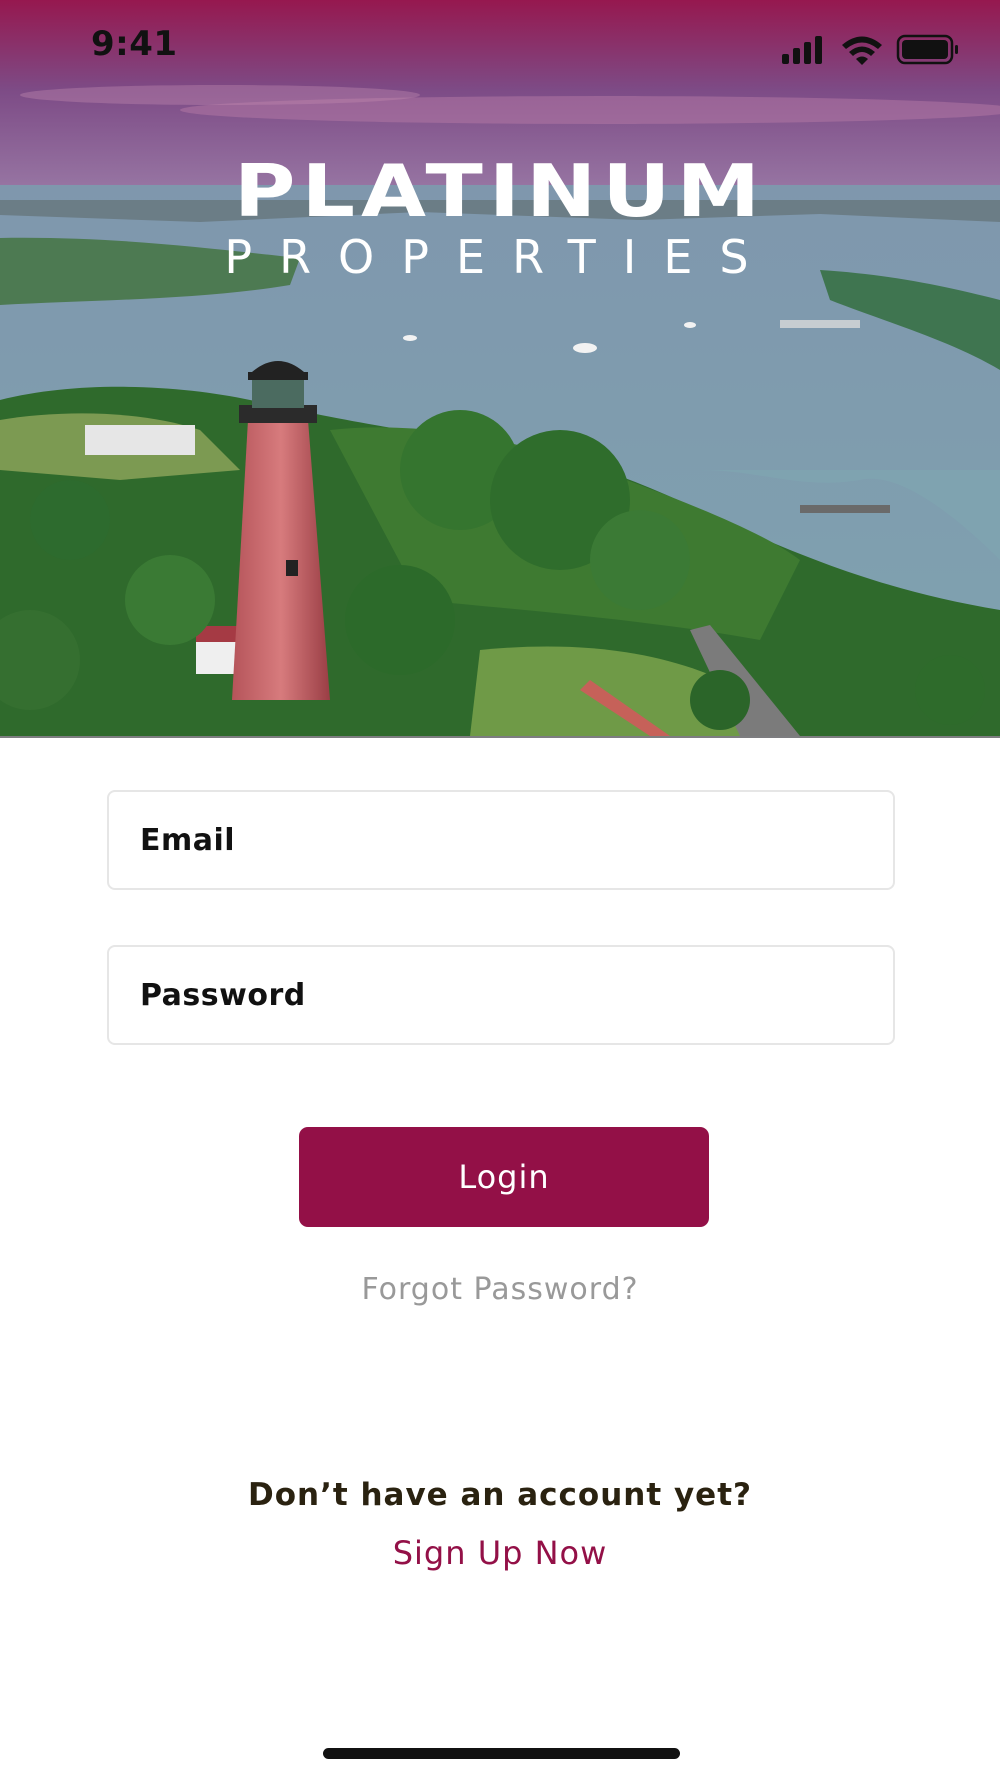 This screenshot has height=1778, width=1000. I want to click on status-icons, so click(870, 52).